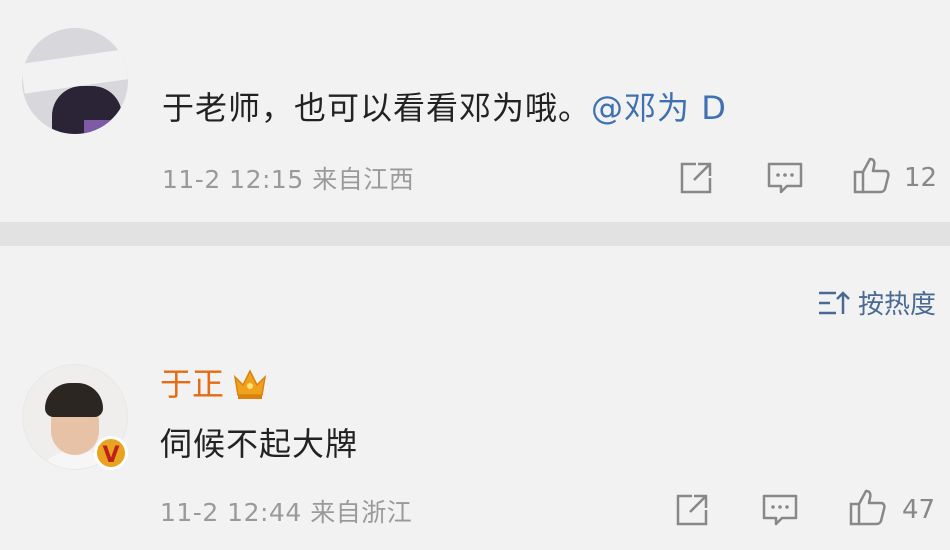 The image size is (950, 550). Describe the element at coordinates (250, 384) in the screenshot. I see `crown-icon` at that location.